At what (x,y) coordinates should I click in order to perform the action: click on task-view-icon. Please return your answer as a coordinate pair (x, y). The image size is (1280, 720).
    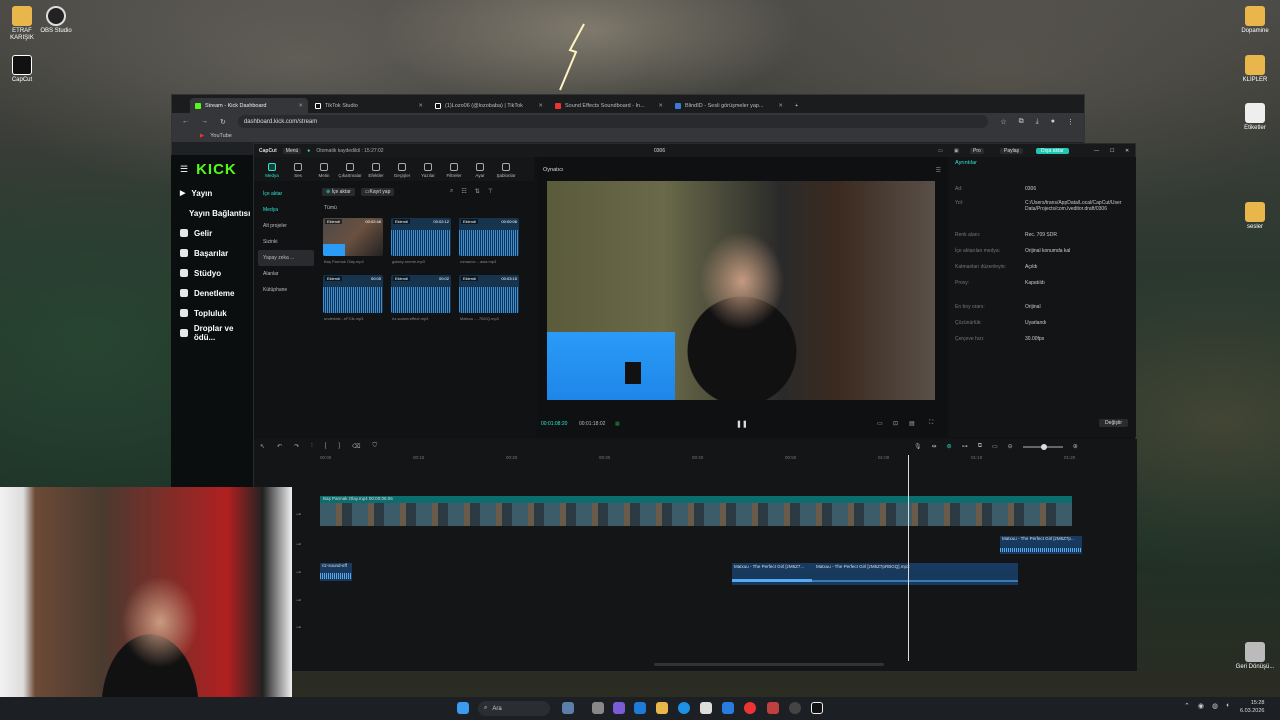
    Looking at the image, I should click on (598, 708).